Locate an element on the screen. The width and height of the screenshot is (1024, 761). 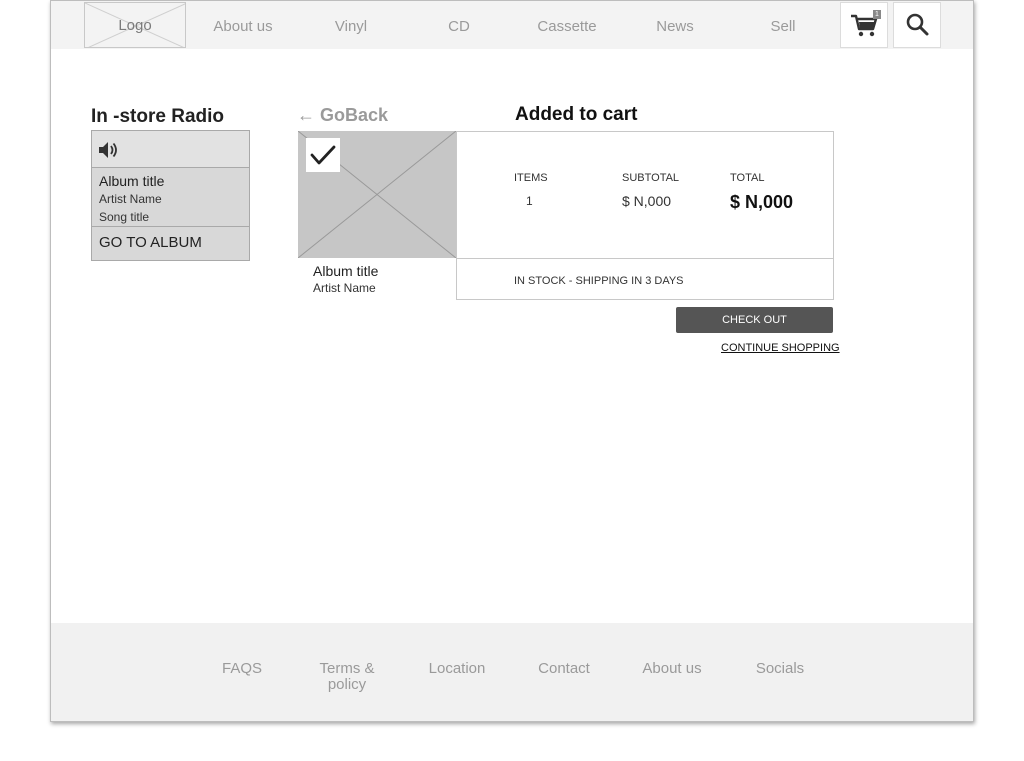
total-label: TOTAL is located at coordinates (747, 178).